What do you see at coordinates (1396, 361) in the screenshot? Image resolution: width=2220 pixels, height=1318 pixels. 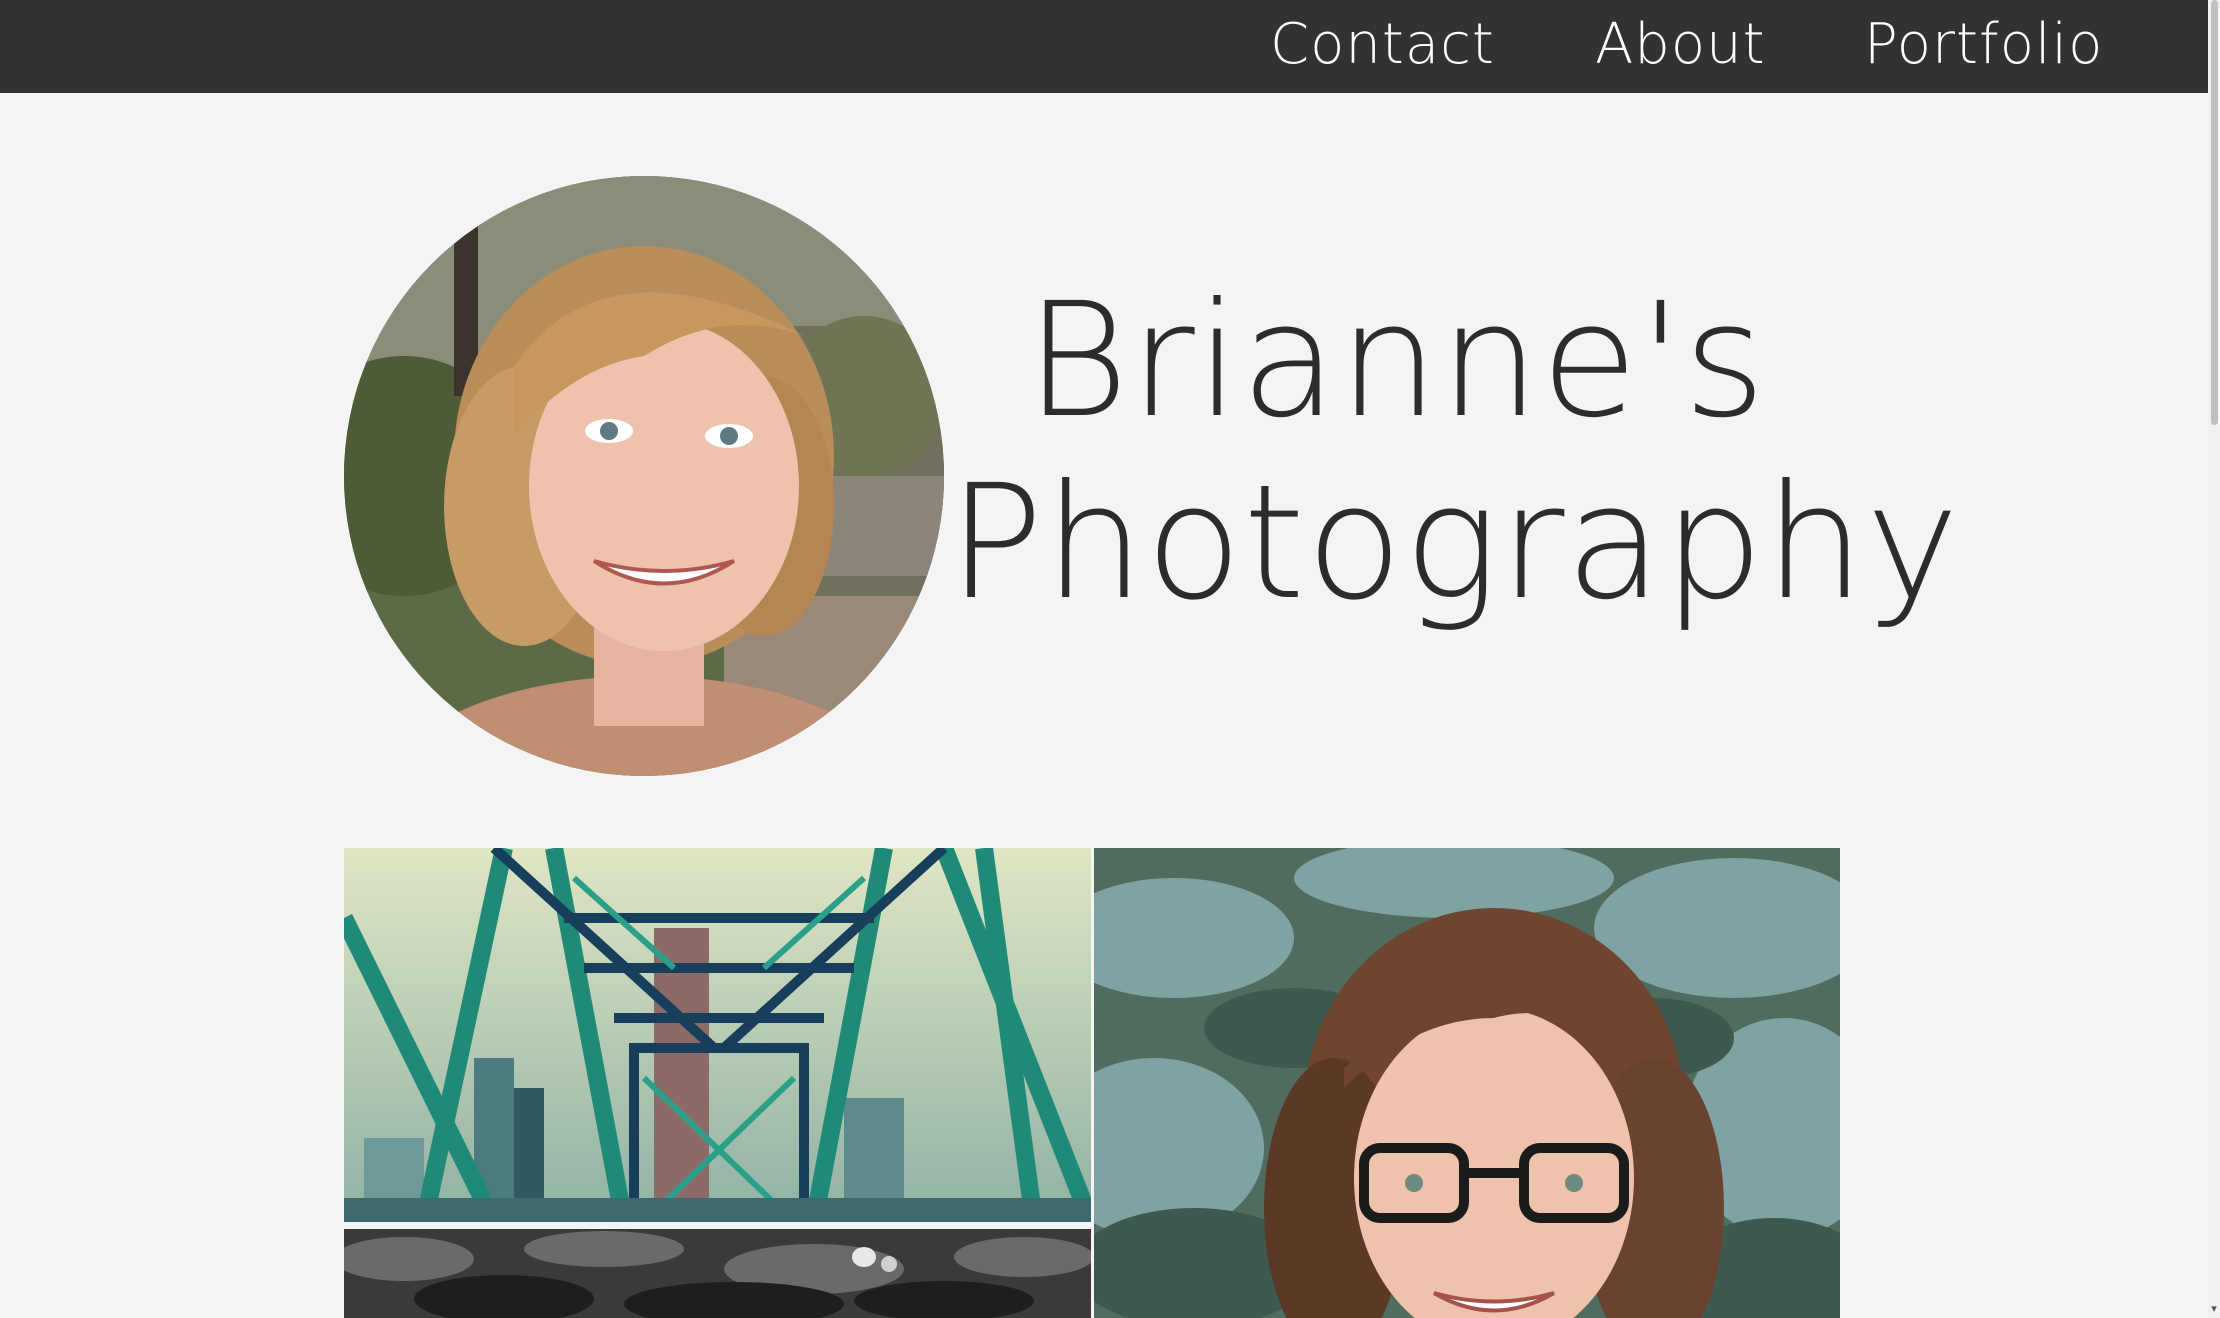 I see `site-title-line-1: Brianne's` at bounding box center [1396, 361].